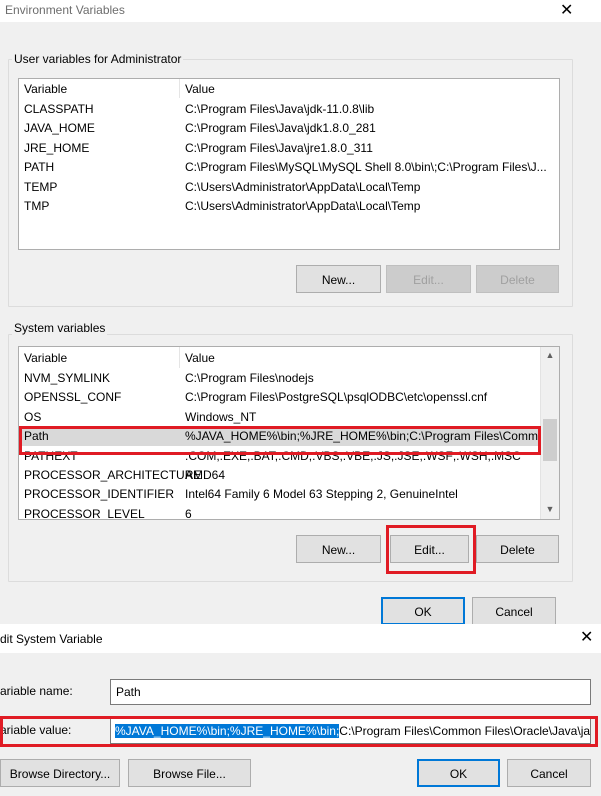 Image resolution: width=601 pixels, height=796 pixels. Describe the element at coordinates (33, 416) in the screenshot. I see `variable-name-cell: OS` at that location.